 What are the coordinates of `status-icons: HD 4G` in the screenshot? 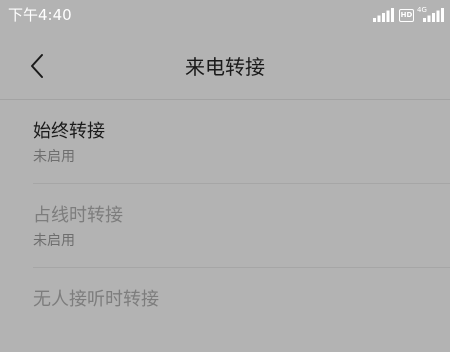 It's located at (409, 15).